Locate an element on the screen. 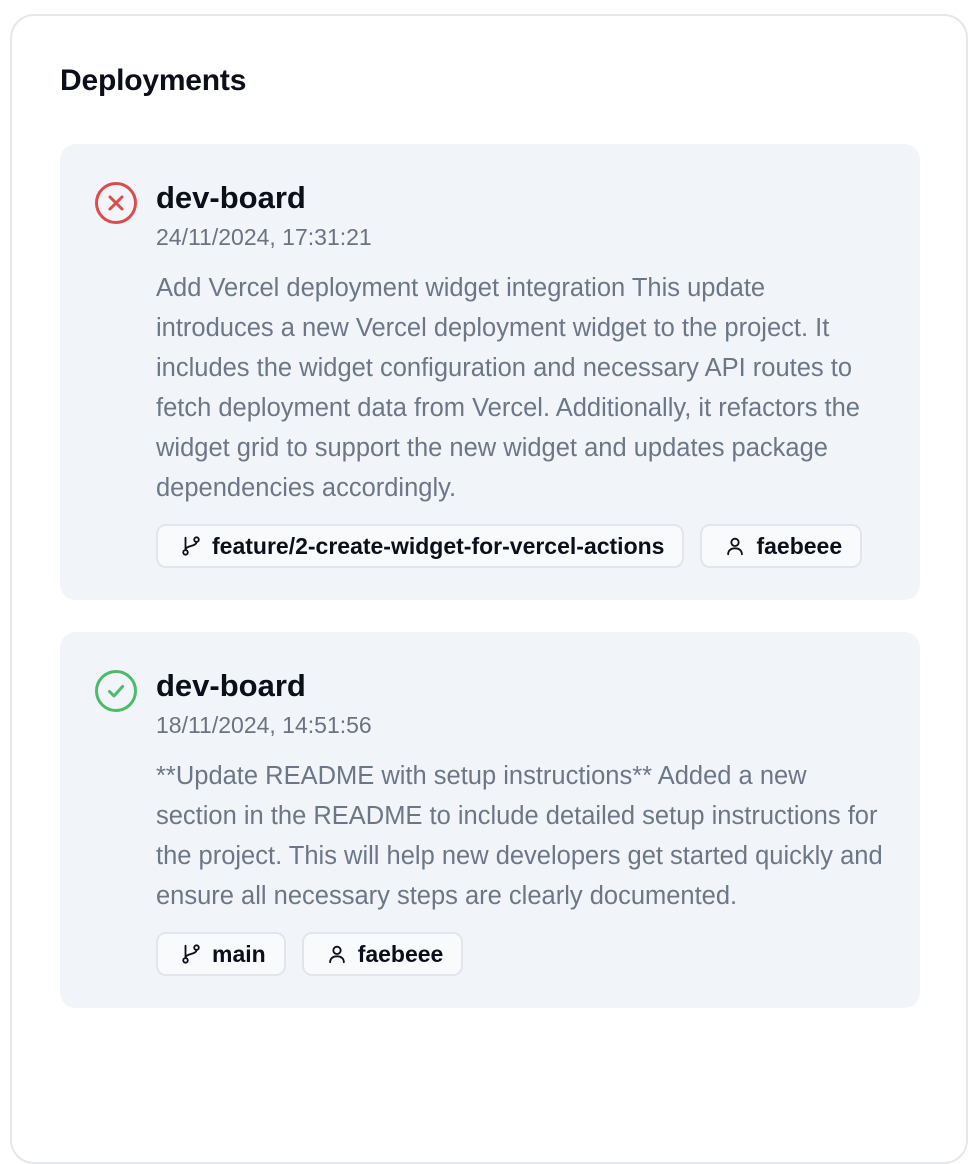  x-circle-icon is located at coordinates (116, 203).